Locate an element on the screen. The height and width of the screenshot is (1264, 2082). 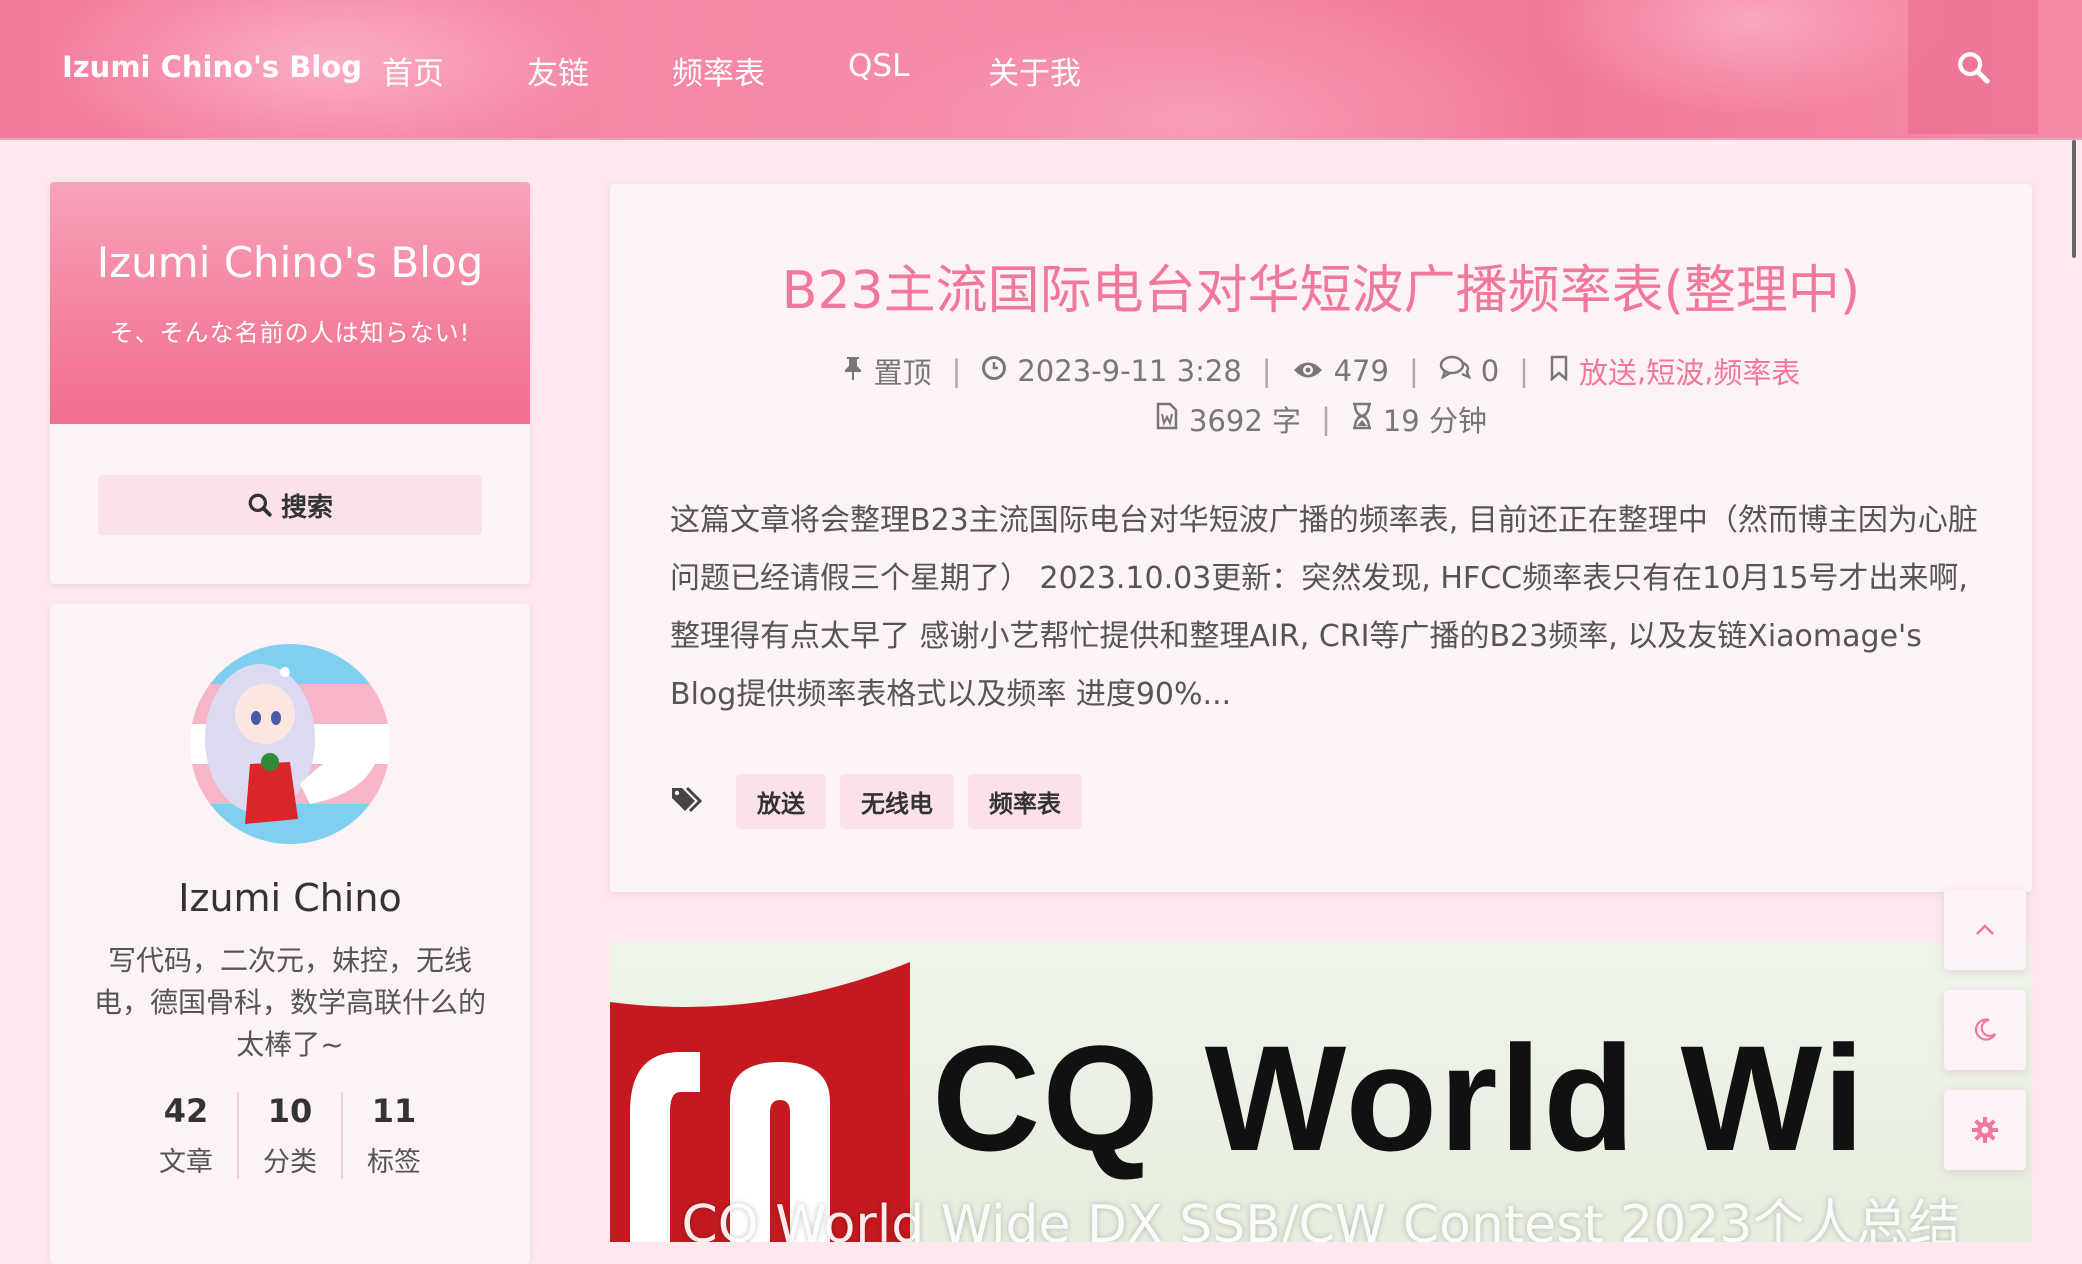
nav-item-home: 首页 is located at coordinates (413, 70).